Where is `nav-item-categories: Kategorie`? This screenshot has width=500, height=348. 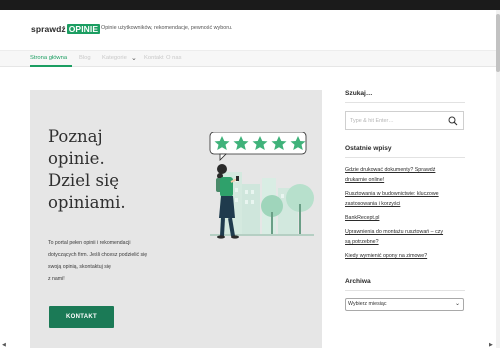 nav-item-categories: Kategorie is located at coordinates (114, 58).